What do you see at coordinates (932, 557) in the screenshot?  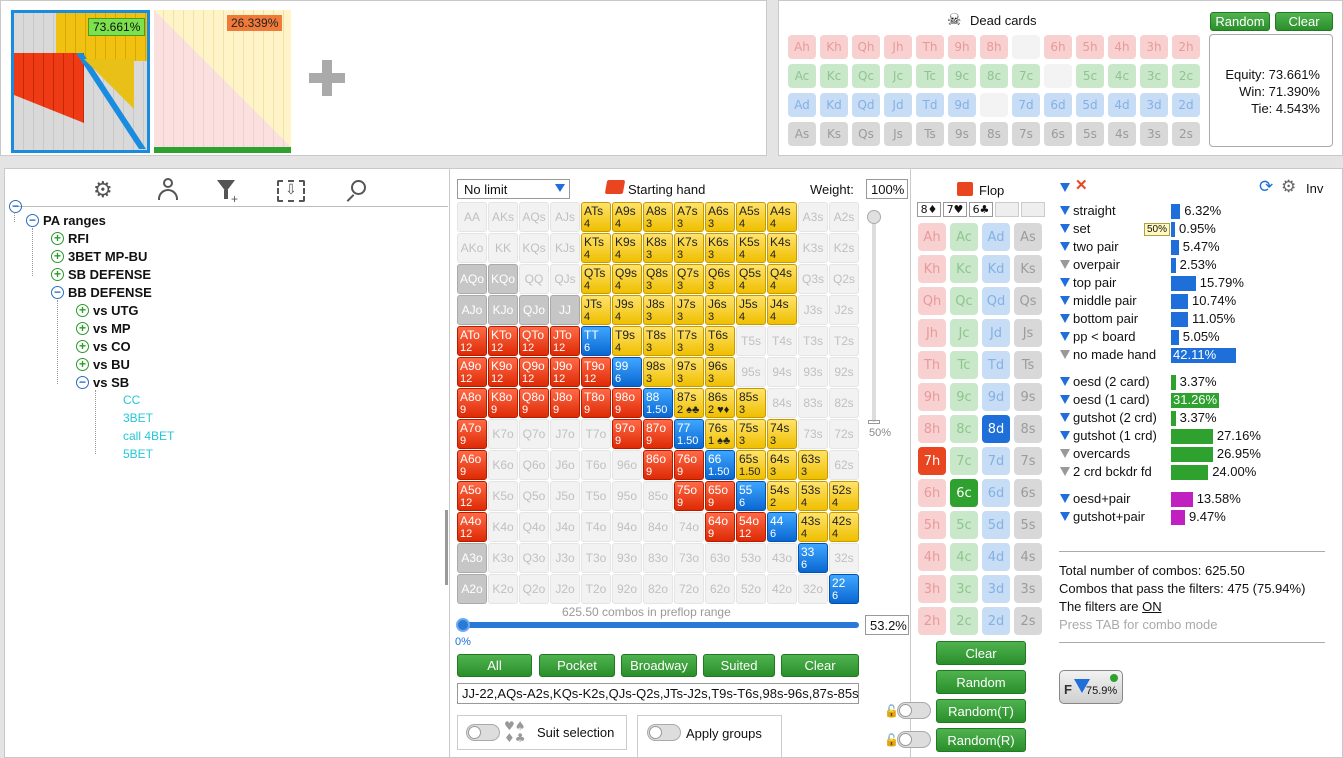 I see `flop-card-4h: 4h` at bounding box center [932, 557].